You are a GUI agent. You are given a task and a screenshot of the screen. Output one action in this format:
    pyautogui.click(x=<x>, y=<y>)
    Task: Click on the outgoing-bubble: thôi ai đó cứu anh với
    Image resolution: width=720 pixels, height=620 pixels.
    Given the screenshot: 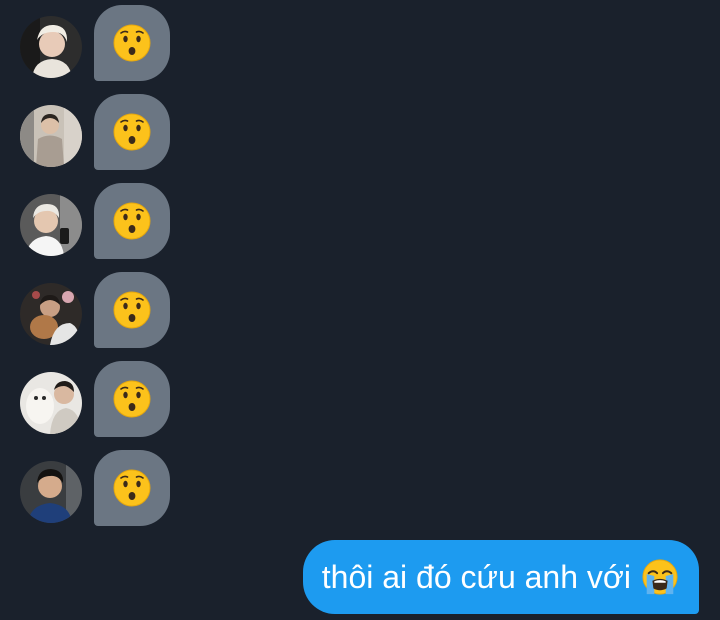 What is the action you would take?
    pyautogui.click(x=500, y=577)
    